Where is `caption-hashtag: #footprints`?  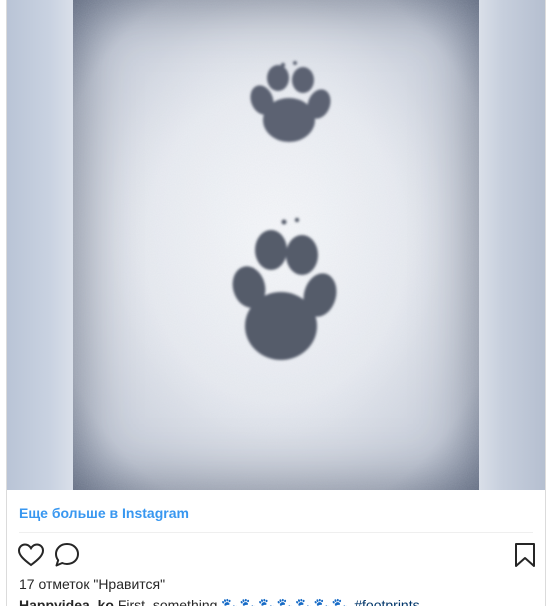 caption-hashtag: #footprints is located at coordinates (386, 601).